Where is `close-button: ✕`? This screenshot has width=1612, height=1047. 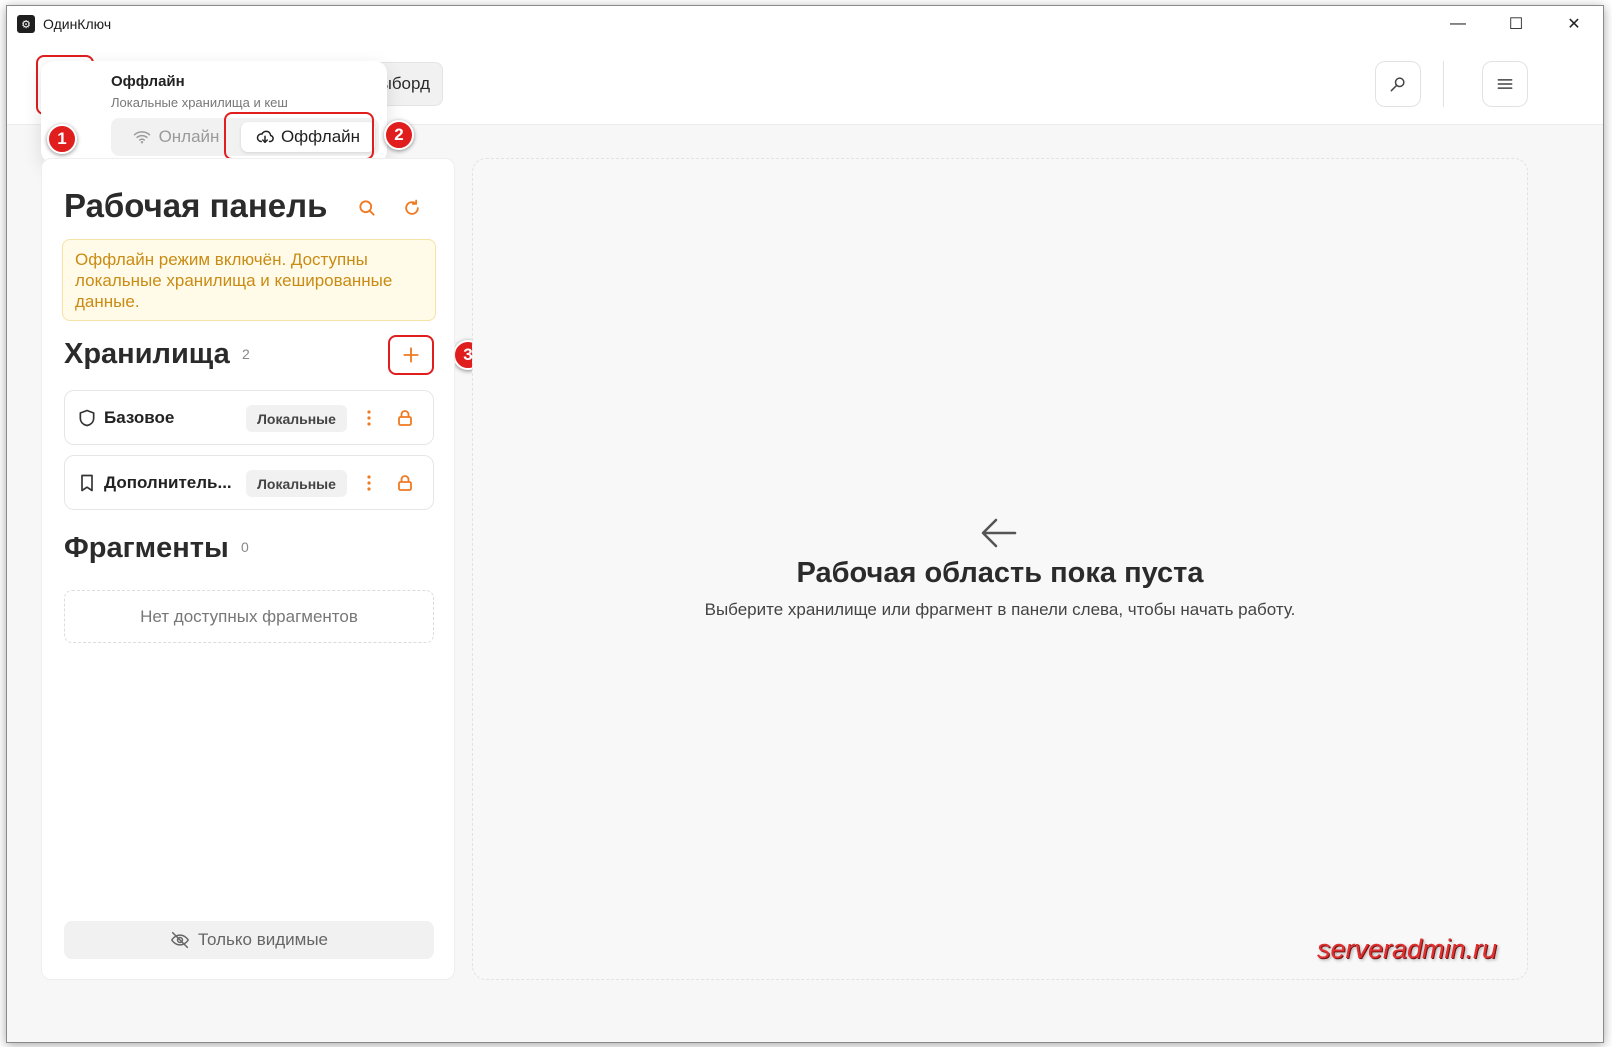
close-button: ✕ is located at coordinates (1574, 24).